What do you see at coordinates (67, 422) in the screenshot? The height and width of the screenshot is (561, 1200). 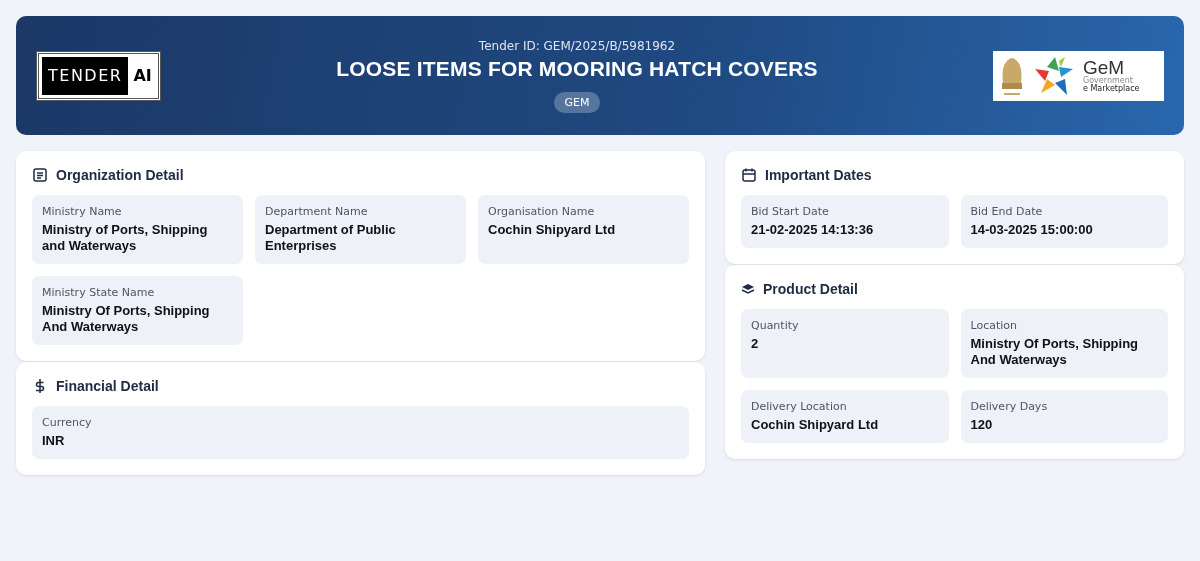 I see `field-label: Currency` at bounding box center [67, 422].